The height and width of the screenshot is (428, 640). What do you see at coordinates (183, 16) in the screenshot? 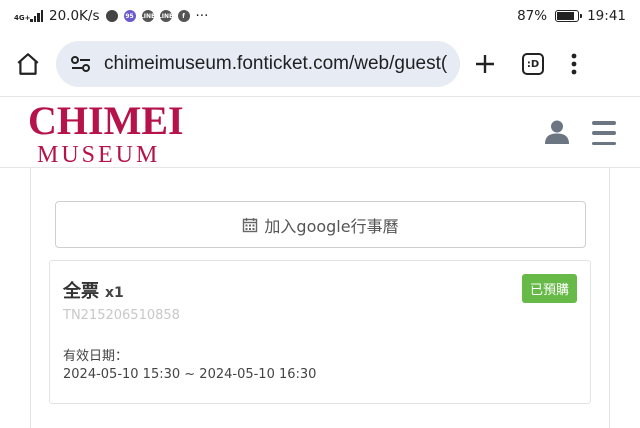
I see `facebook-icon: f` at bounding box center [183, 16].